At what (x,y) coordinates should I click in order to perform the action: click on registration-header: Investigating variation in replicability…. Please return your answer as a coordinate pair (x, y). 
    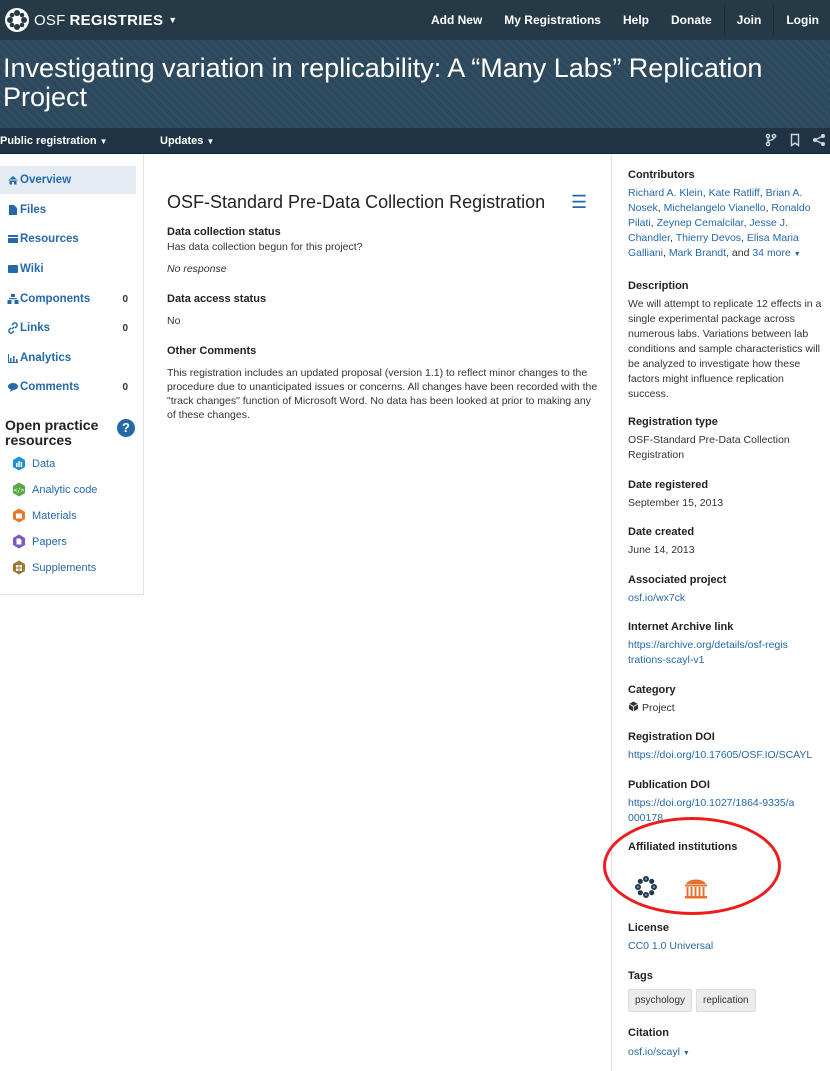
    Looking at the image, I should click on (415, 84).